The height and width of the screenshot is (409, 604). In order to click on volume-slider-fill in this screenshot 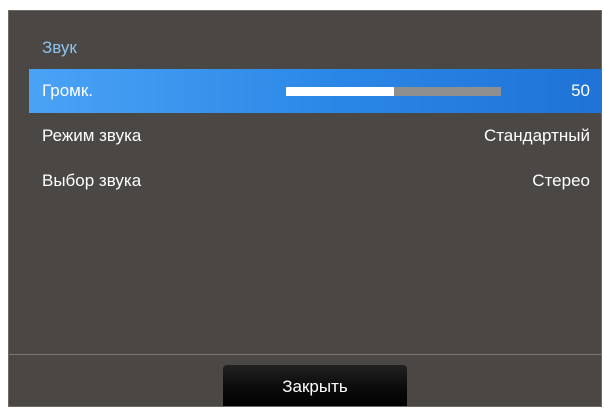, I will do `click(340, 91)`.